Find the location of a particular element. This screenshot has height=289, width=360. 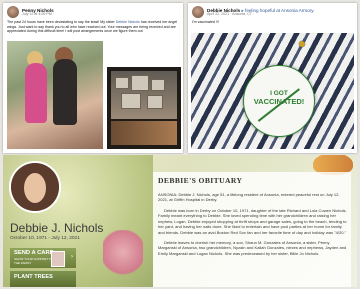

memorial-portrait is located at coordinates (35, 187).